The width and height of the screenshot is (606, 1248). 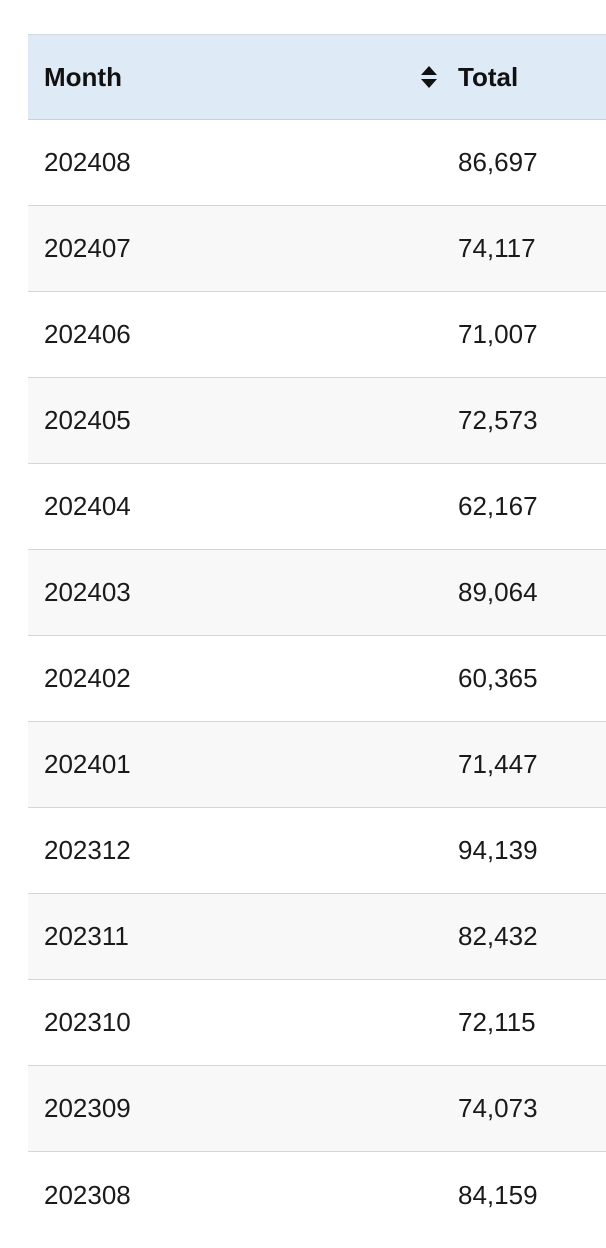 What do you see at coordinates (317, 163) in the screenshot?
I see `table-row: 202408 86,697` at bounding box center [317, 163].